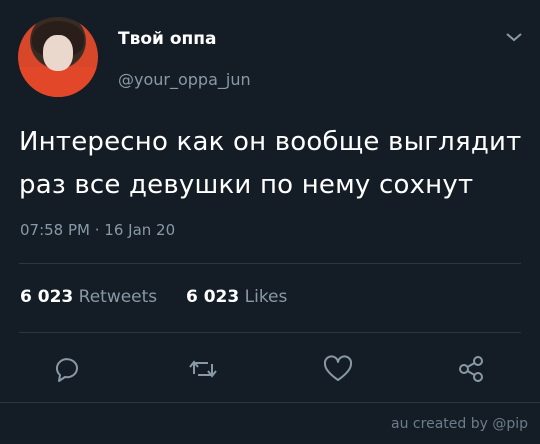 This screenshot has width=540, height=444. I want to click on likes-count: 6 023, so click(212, 297).